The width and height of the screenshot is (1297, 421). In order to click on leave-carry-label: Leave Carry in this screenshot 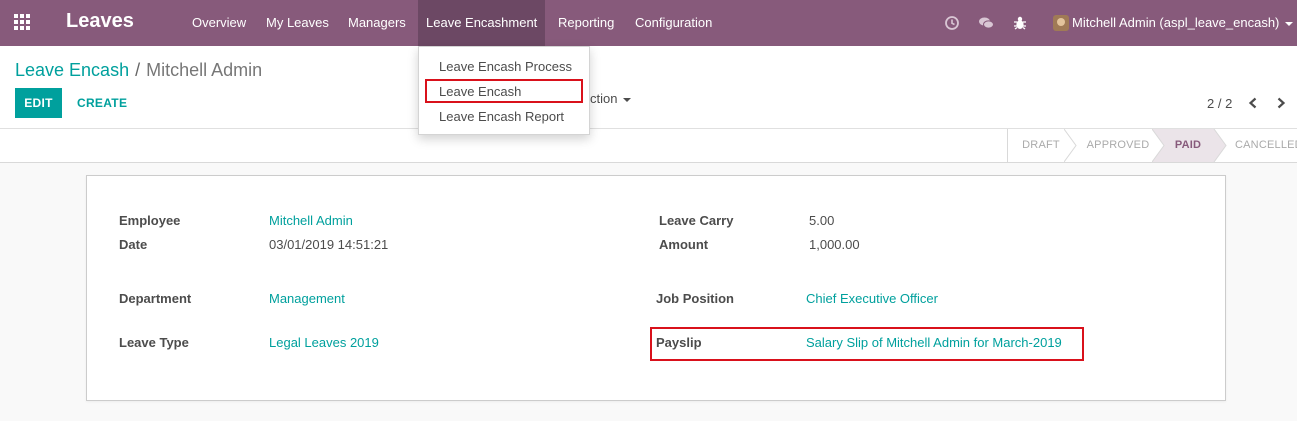, I will do `click(696, 220)`.